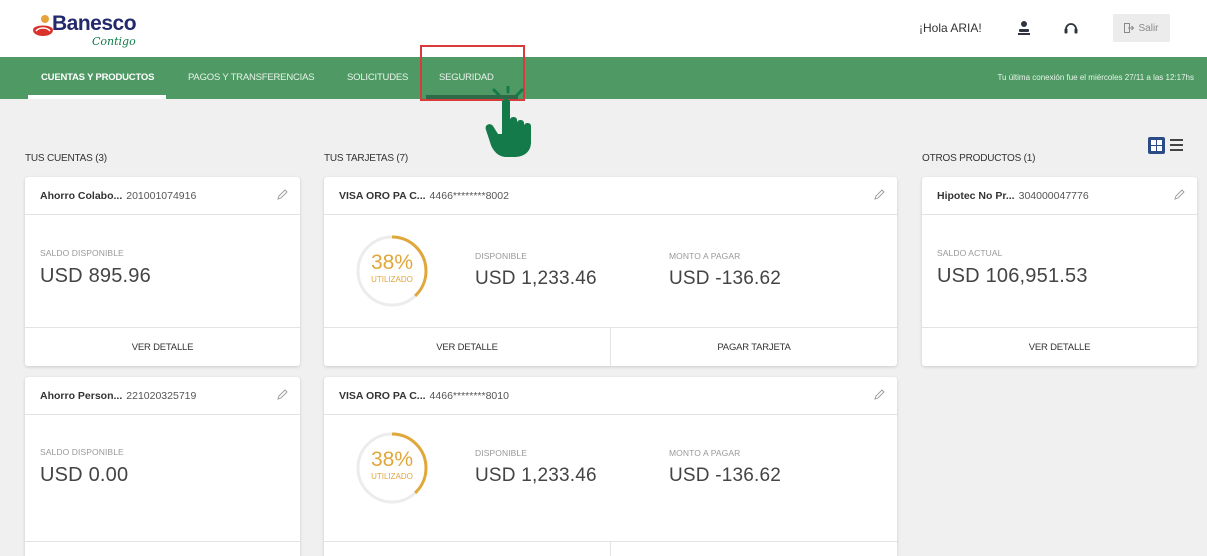  Describe the element at coordinates (94, 23) in the screenshot. I see `brand-name: Banesco` at that location.